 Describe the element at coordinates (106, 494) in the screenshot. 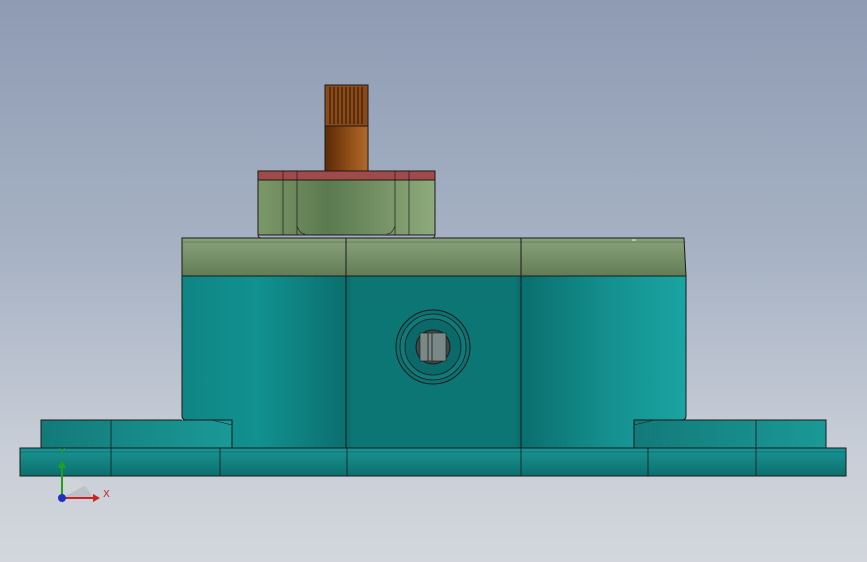

I see `x-axis-label: X` at that location.